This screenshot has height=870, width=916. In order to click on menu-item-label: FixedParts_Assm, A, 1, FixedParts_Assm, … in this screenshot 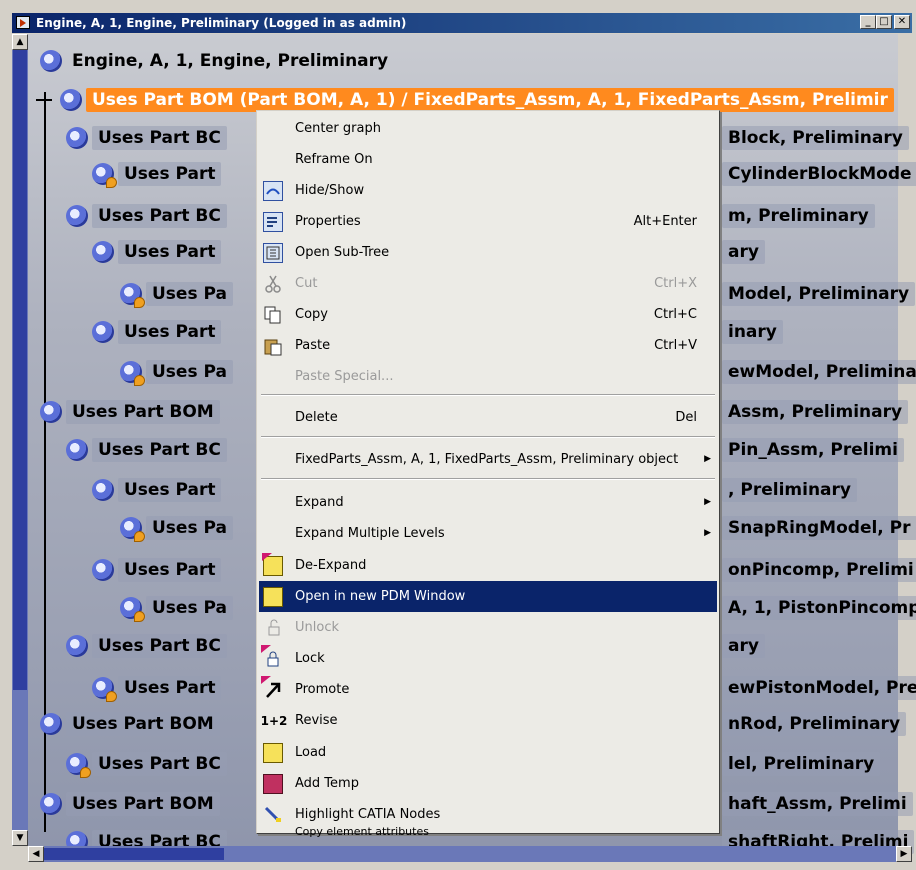, I will do `click(487, 459)`.